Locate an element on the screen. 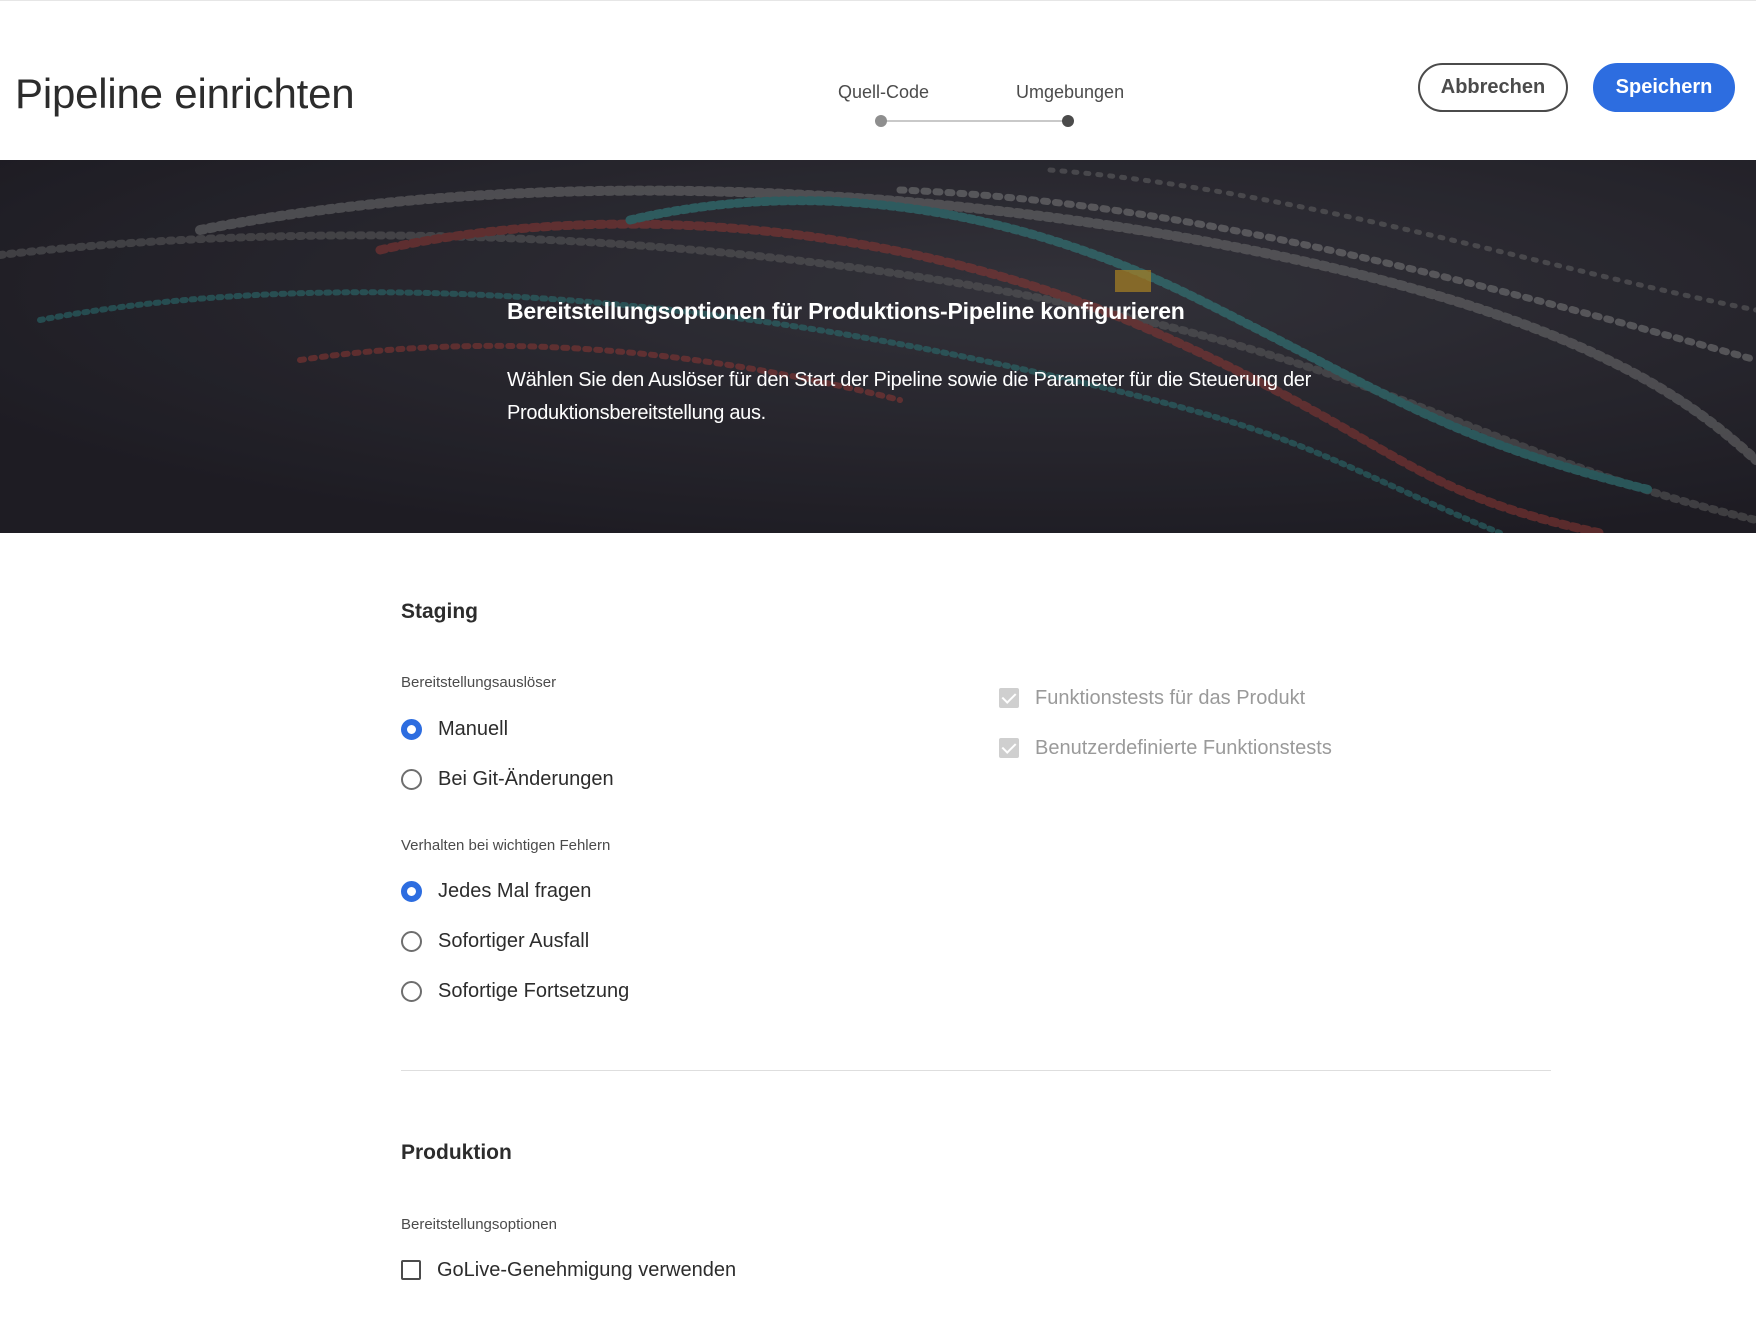  radio-label: Bei Git-Änderungen is located at coordinates (526, 778).